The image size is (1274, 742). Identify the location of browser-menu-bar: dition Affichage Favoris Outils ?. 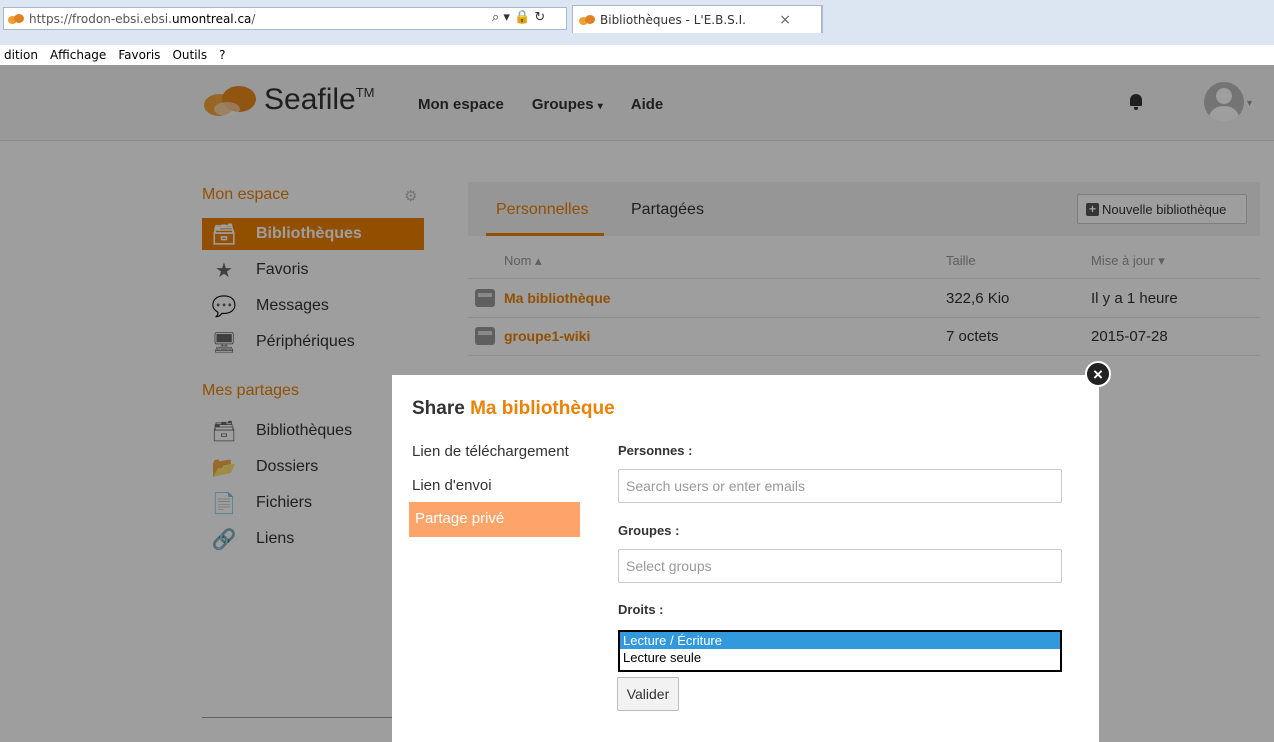
(637, 55).